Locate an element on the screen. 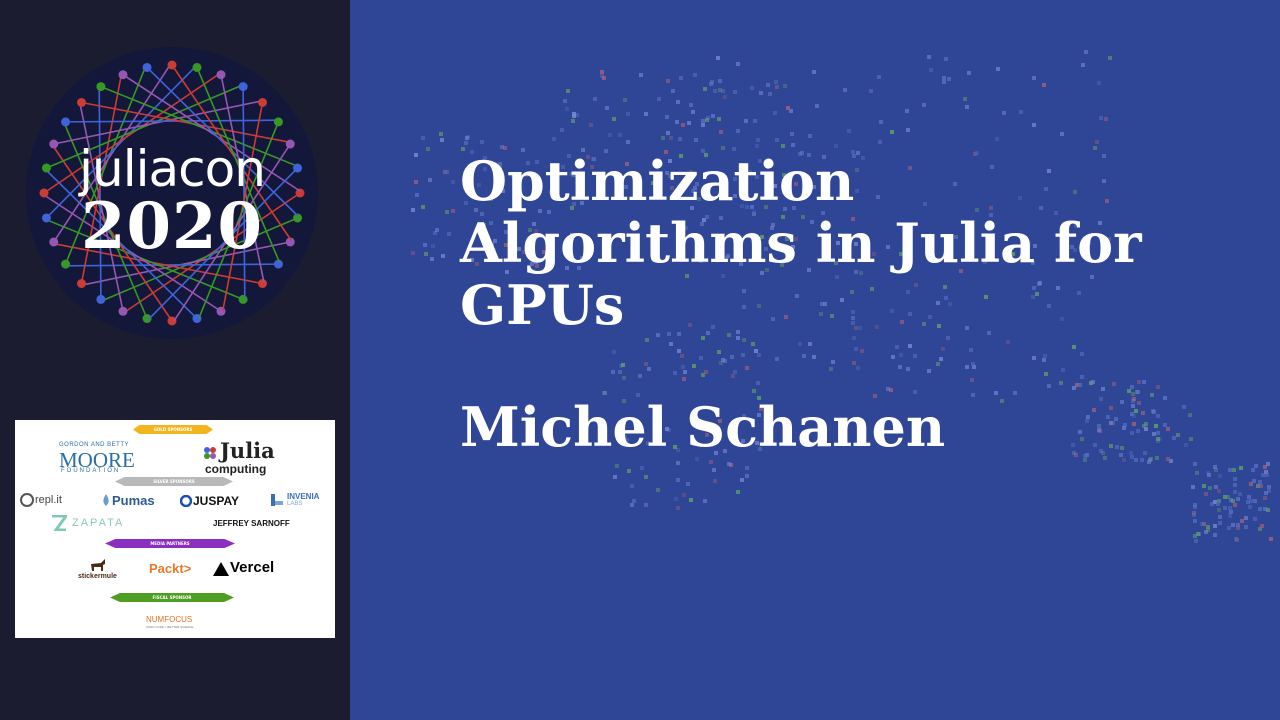 This screenshot has width=1280, height=720. numfocus-tagline: OPEN CODE = BETTER SCIENCE is located at coordinates (170, 627).